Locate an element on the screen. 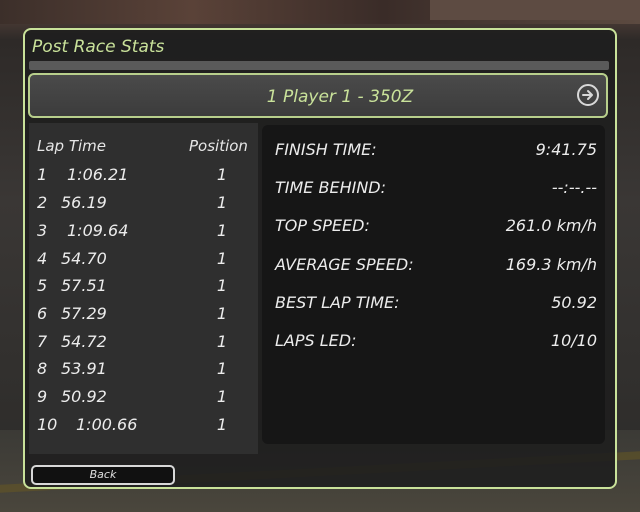  stat-label: BEST LAP TIME: is located at coordinates (337, 302).